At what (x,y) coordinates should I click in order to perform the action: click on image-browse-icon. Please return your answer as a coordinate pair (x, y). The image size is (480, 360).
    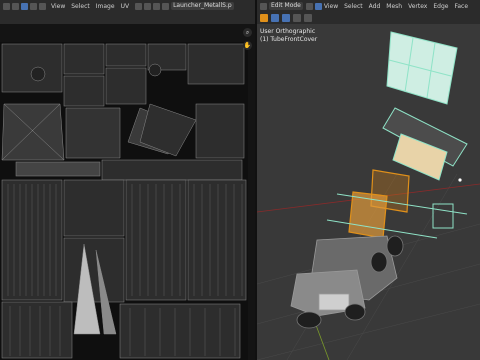
    Looking at the image, I should click on (166, 6).